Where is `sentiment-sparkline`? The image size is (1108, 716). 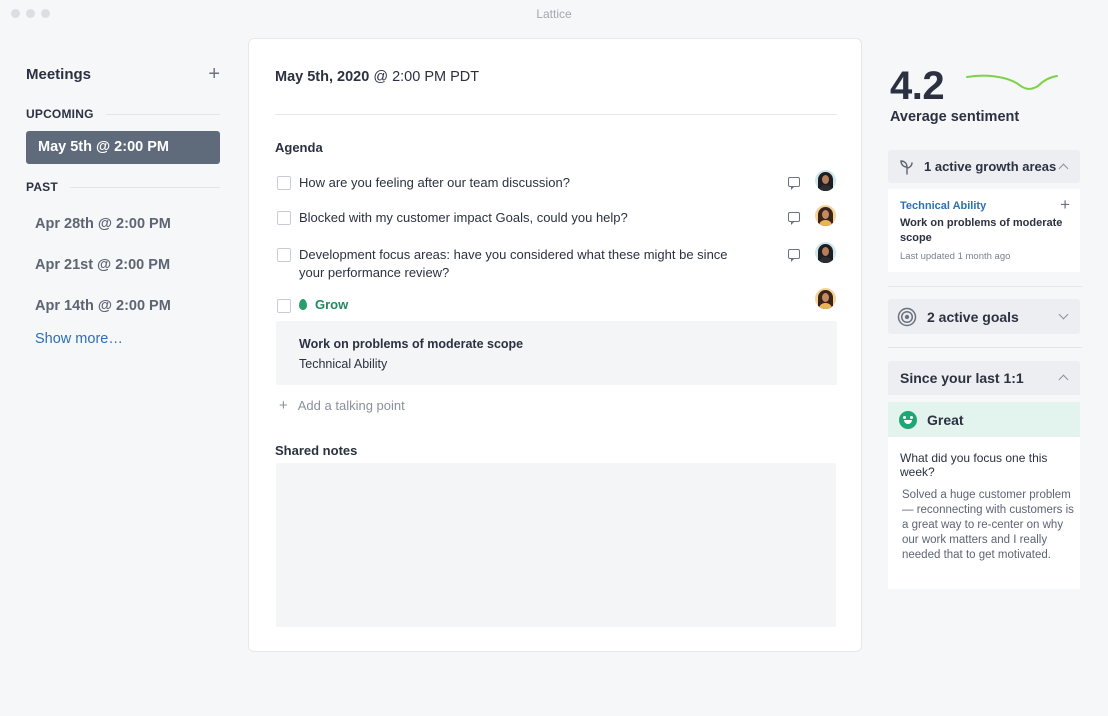 sentiment-sparkline is located at coordinates (1012, 82).